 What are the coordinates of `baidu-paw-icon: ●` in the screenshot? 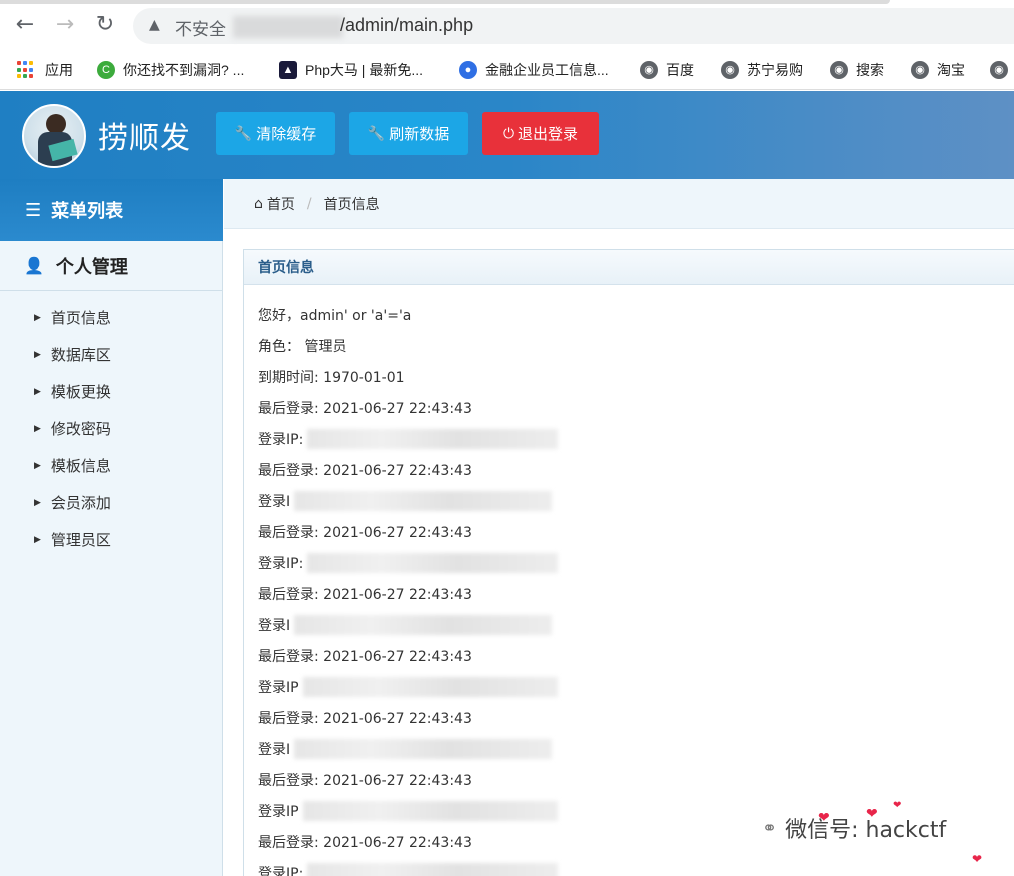 It's located at (468, 70).